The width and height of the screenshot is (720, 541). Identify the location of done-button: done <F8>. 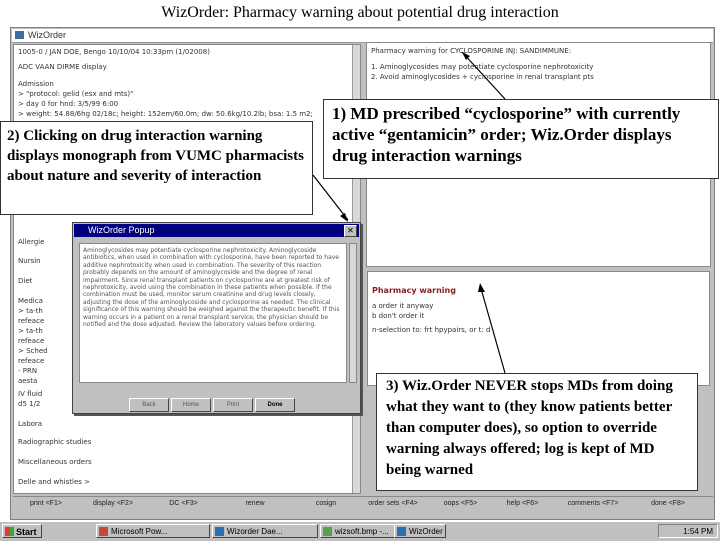
(668, 506).